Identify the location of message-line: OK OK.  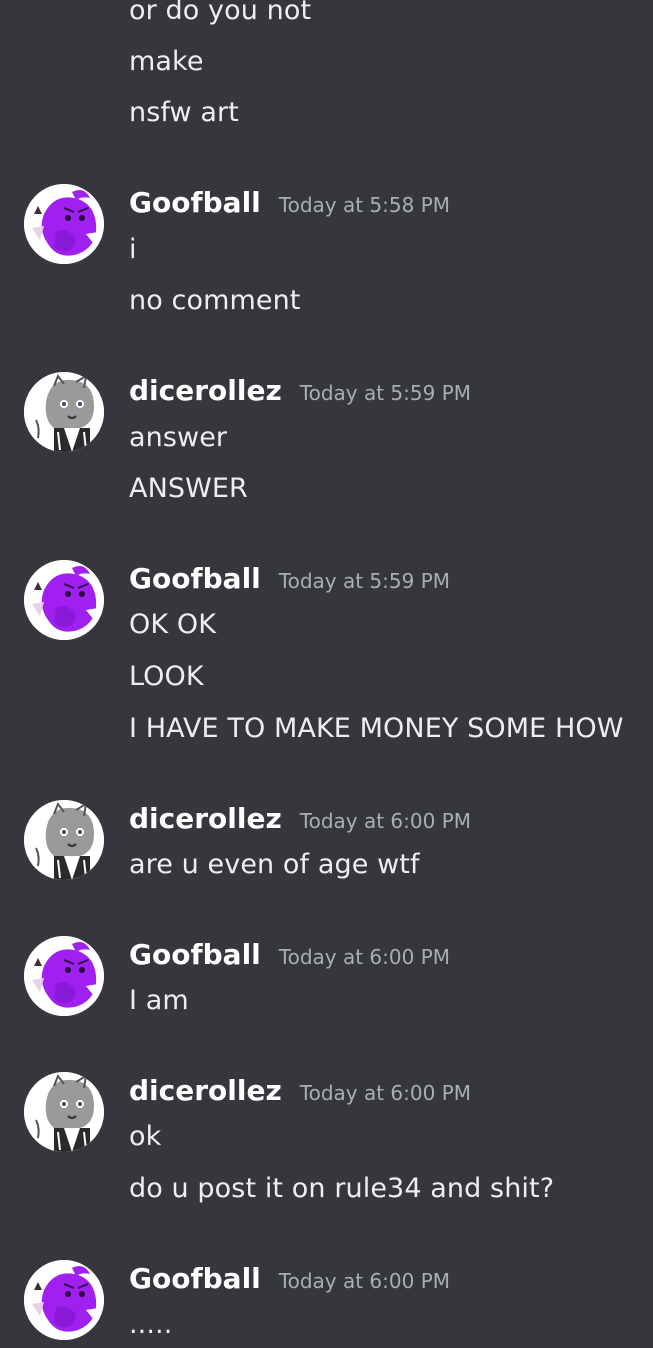
(172, 624).